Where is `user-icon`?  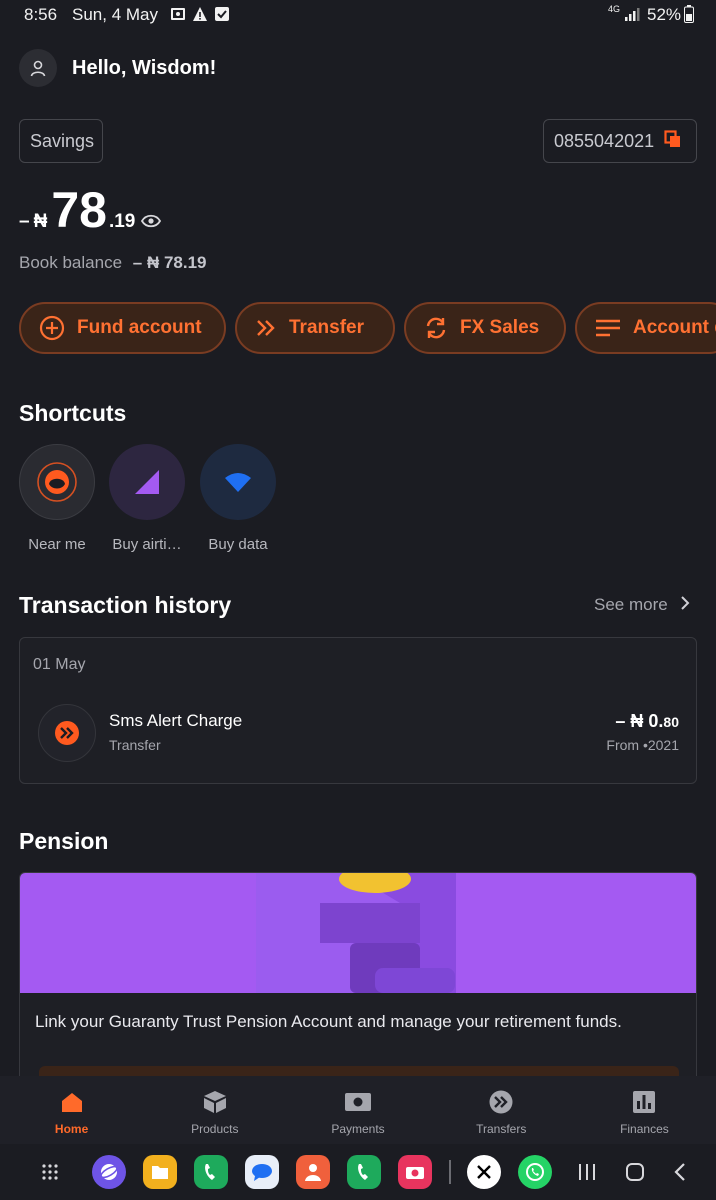
user-icon is located at coordinates (38, 68).